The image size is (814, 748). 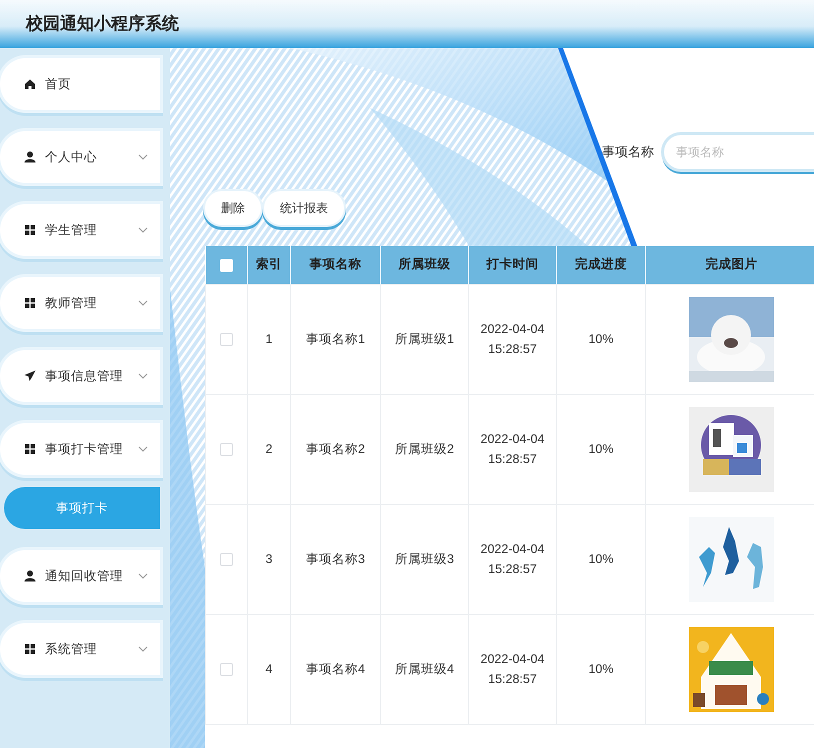 I want to click on table-cell: 4, so click(x=269, y=669).